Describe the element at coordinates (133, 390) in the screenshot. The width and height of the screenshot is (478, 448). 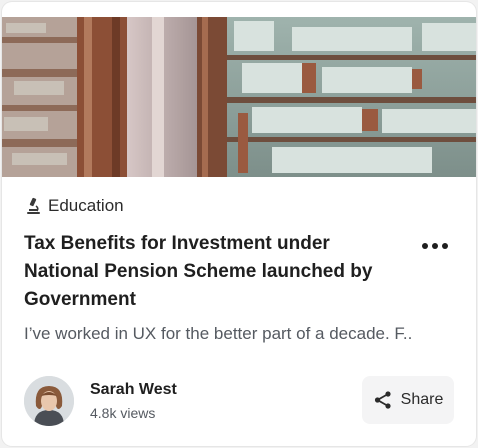
I see `author-name: Sarah West` at that location.